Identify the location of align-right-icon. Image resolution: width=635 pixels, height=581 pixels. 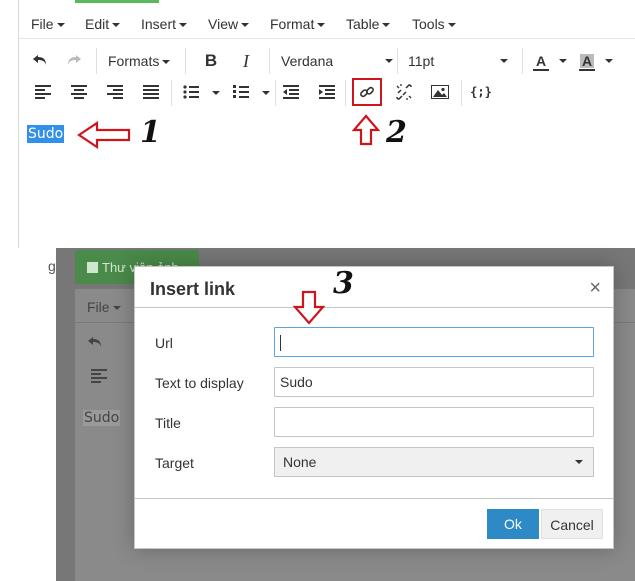
(115, 92).